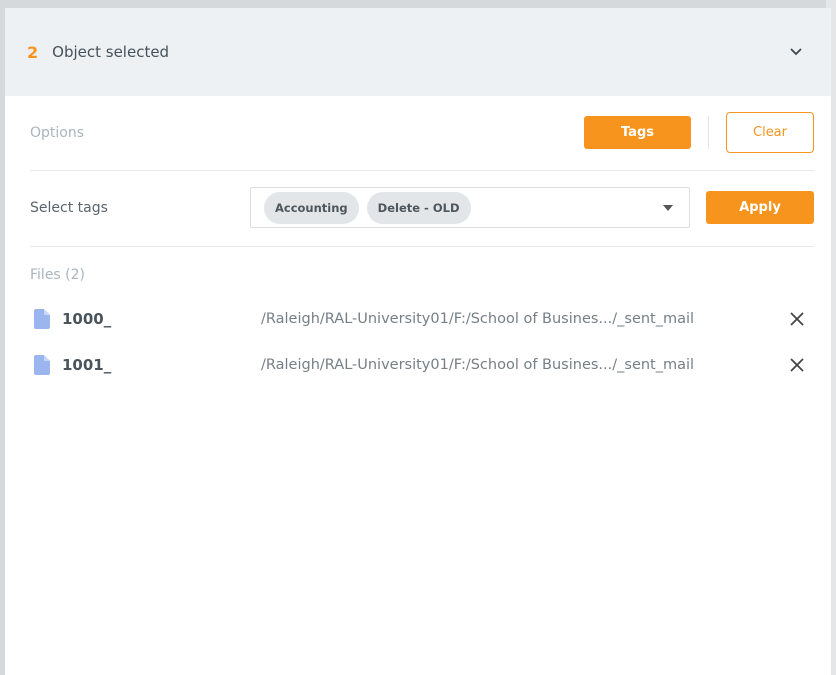  What do you see at coordinates (760, 207) in the screenshot?
I see `apply-button: Apply` at bounding box center [760, 207].